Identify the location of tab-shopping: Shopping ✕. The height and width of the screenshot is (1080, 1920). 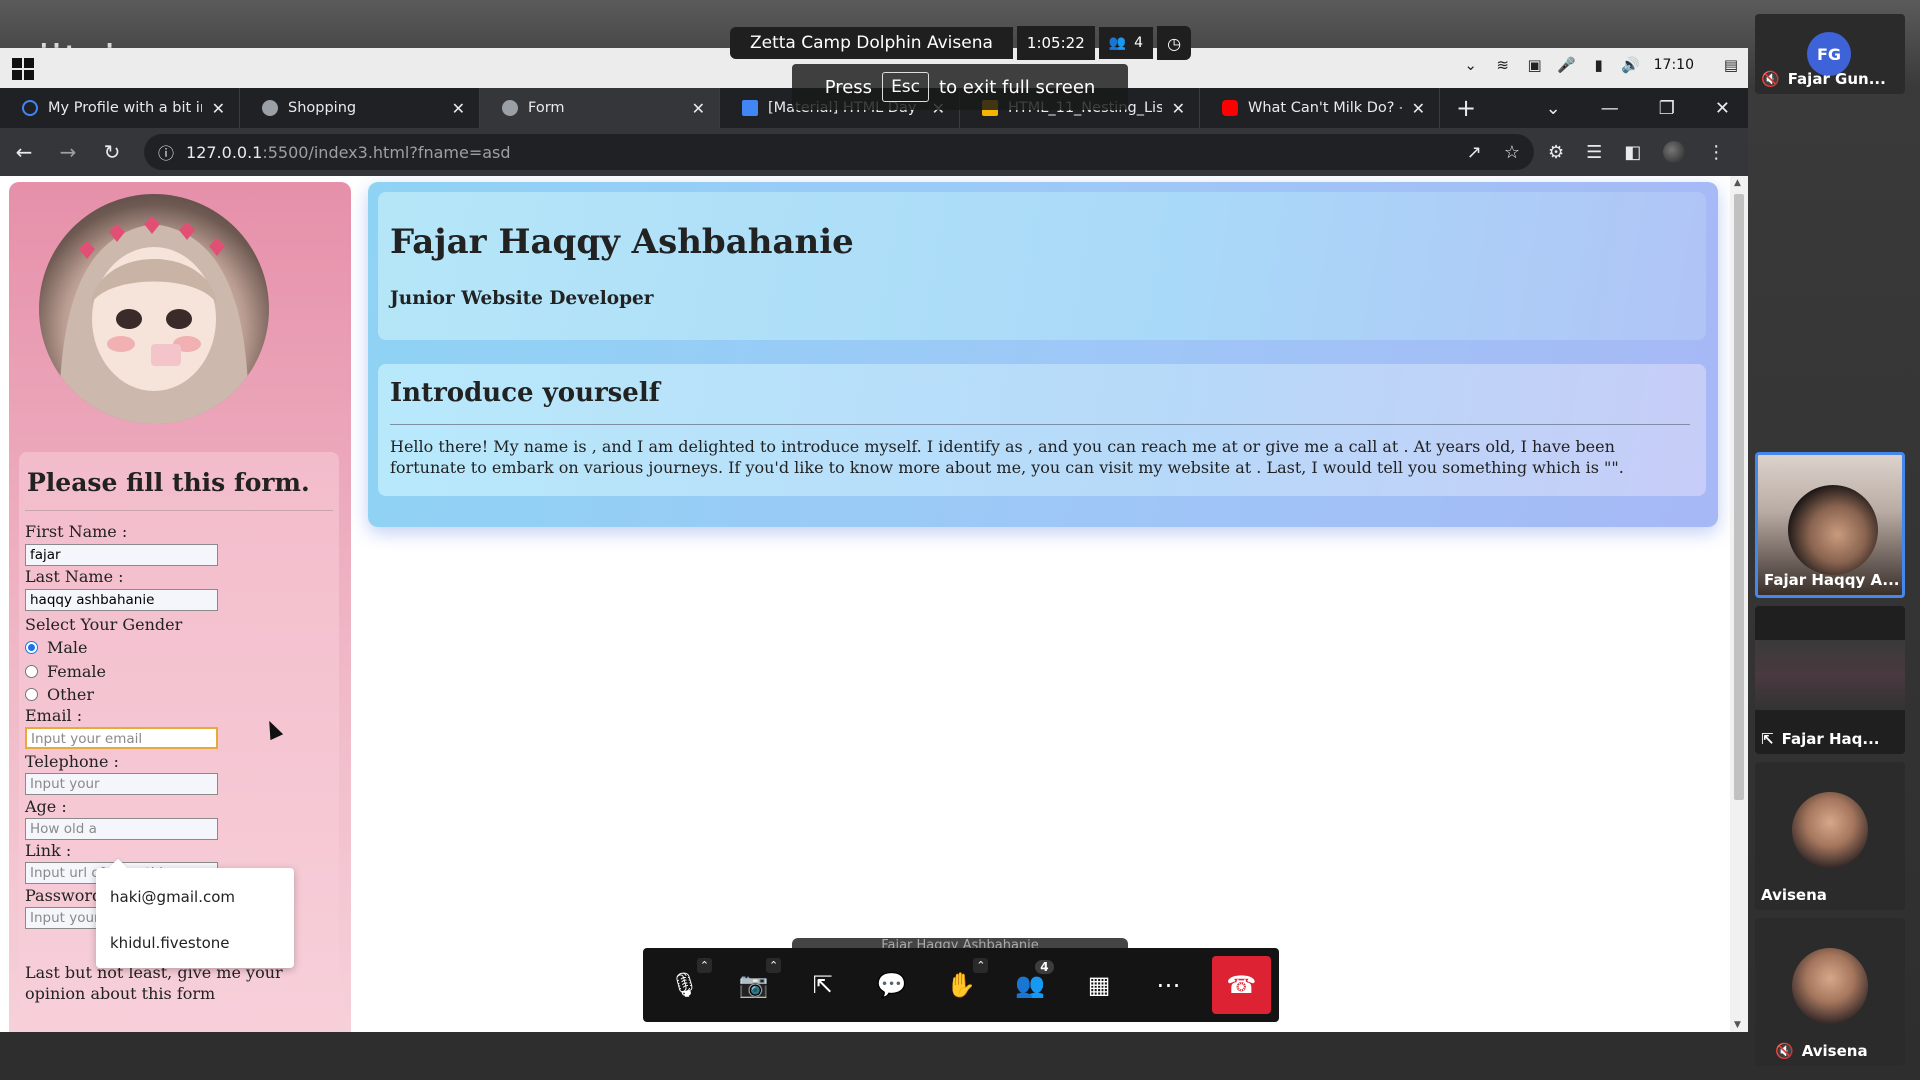
(360, 108).